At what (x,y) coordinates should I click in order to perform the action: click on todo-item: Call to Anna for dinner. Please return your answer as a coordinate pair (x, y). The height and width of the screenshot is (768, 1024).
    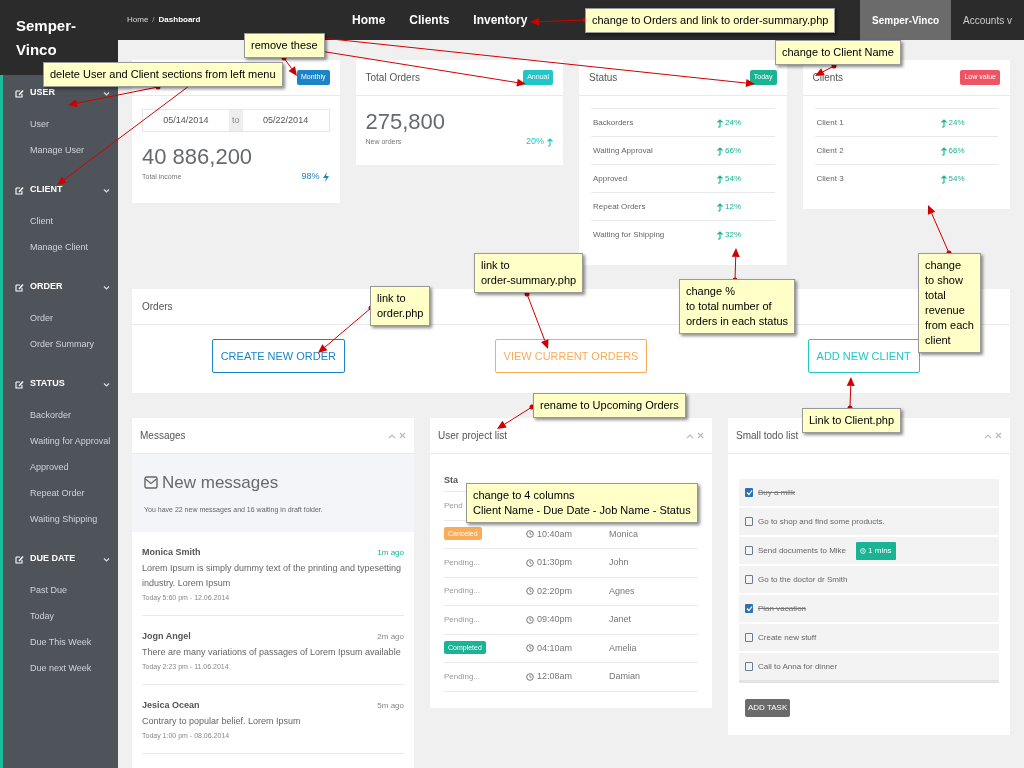
    Looking at the image, I should click on (869, 666).